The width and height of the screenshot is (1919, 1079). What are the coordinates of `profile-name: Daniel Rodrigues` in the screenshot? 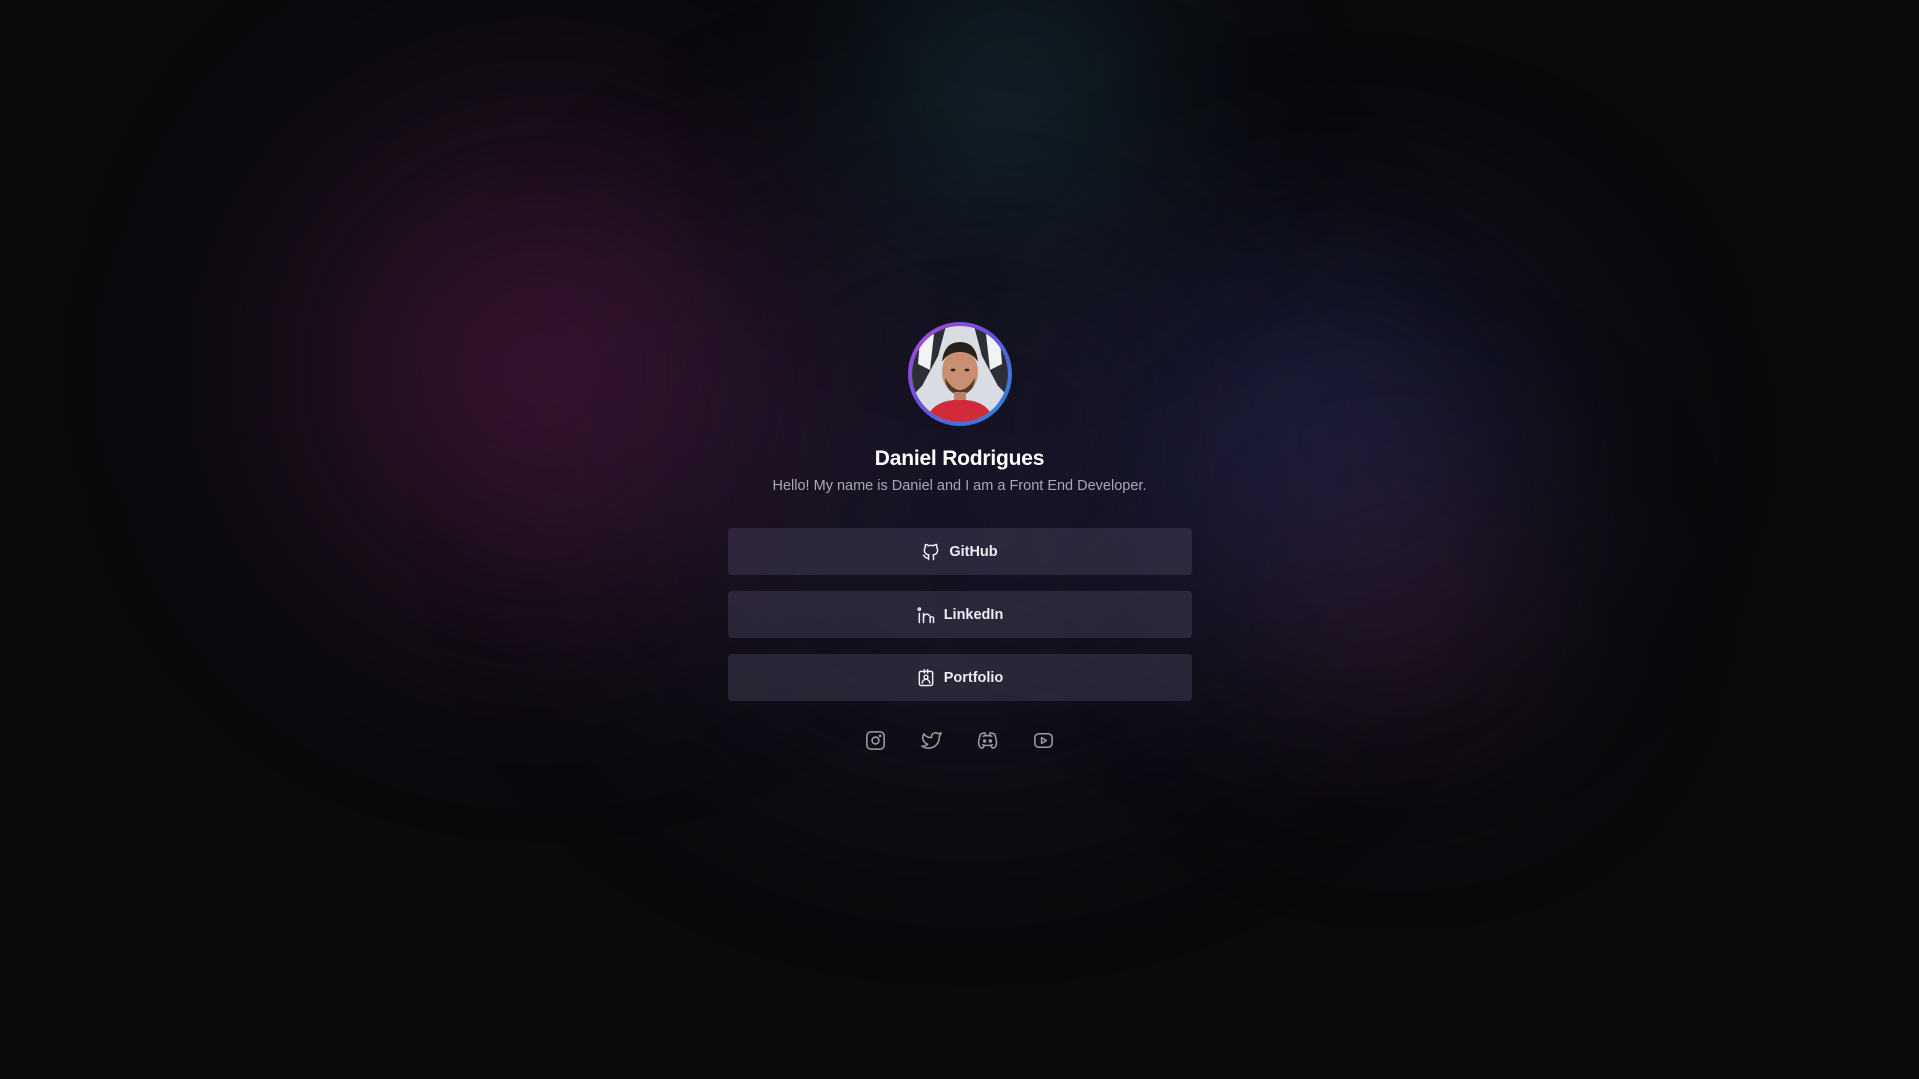 It's located at (959, 458).